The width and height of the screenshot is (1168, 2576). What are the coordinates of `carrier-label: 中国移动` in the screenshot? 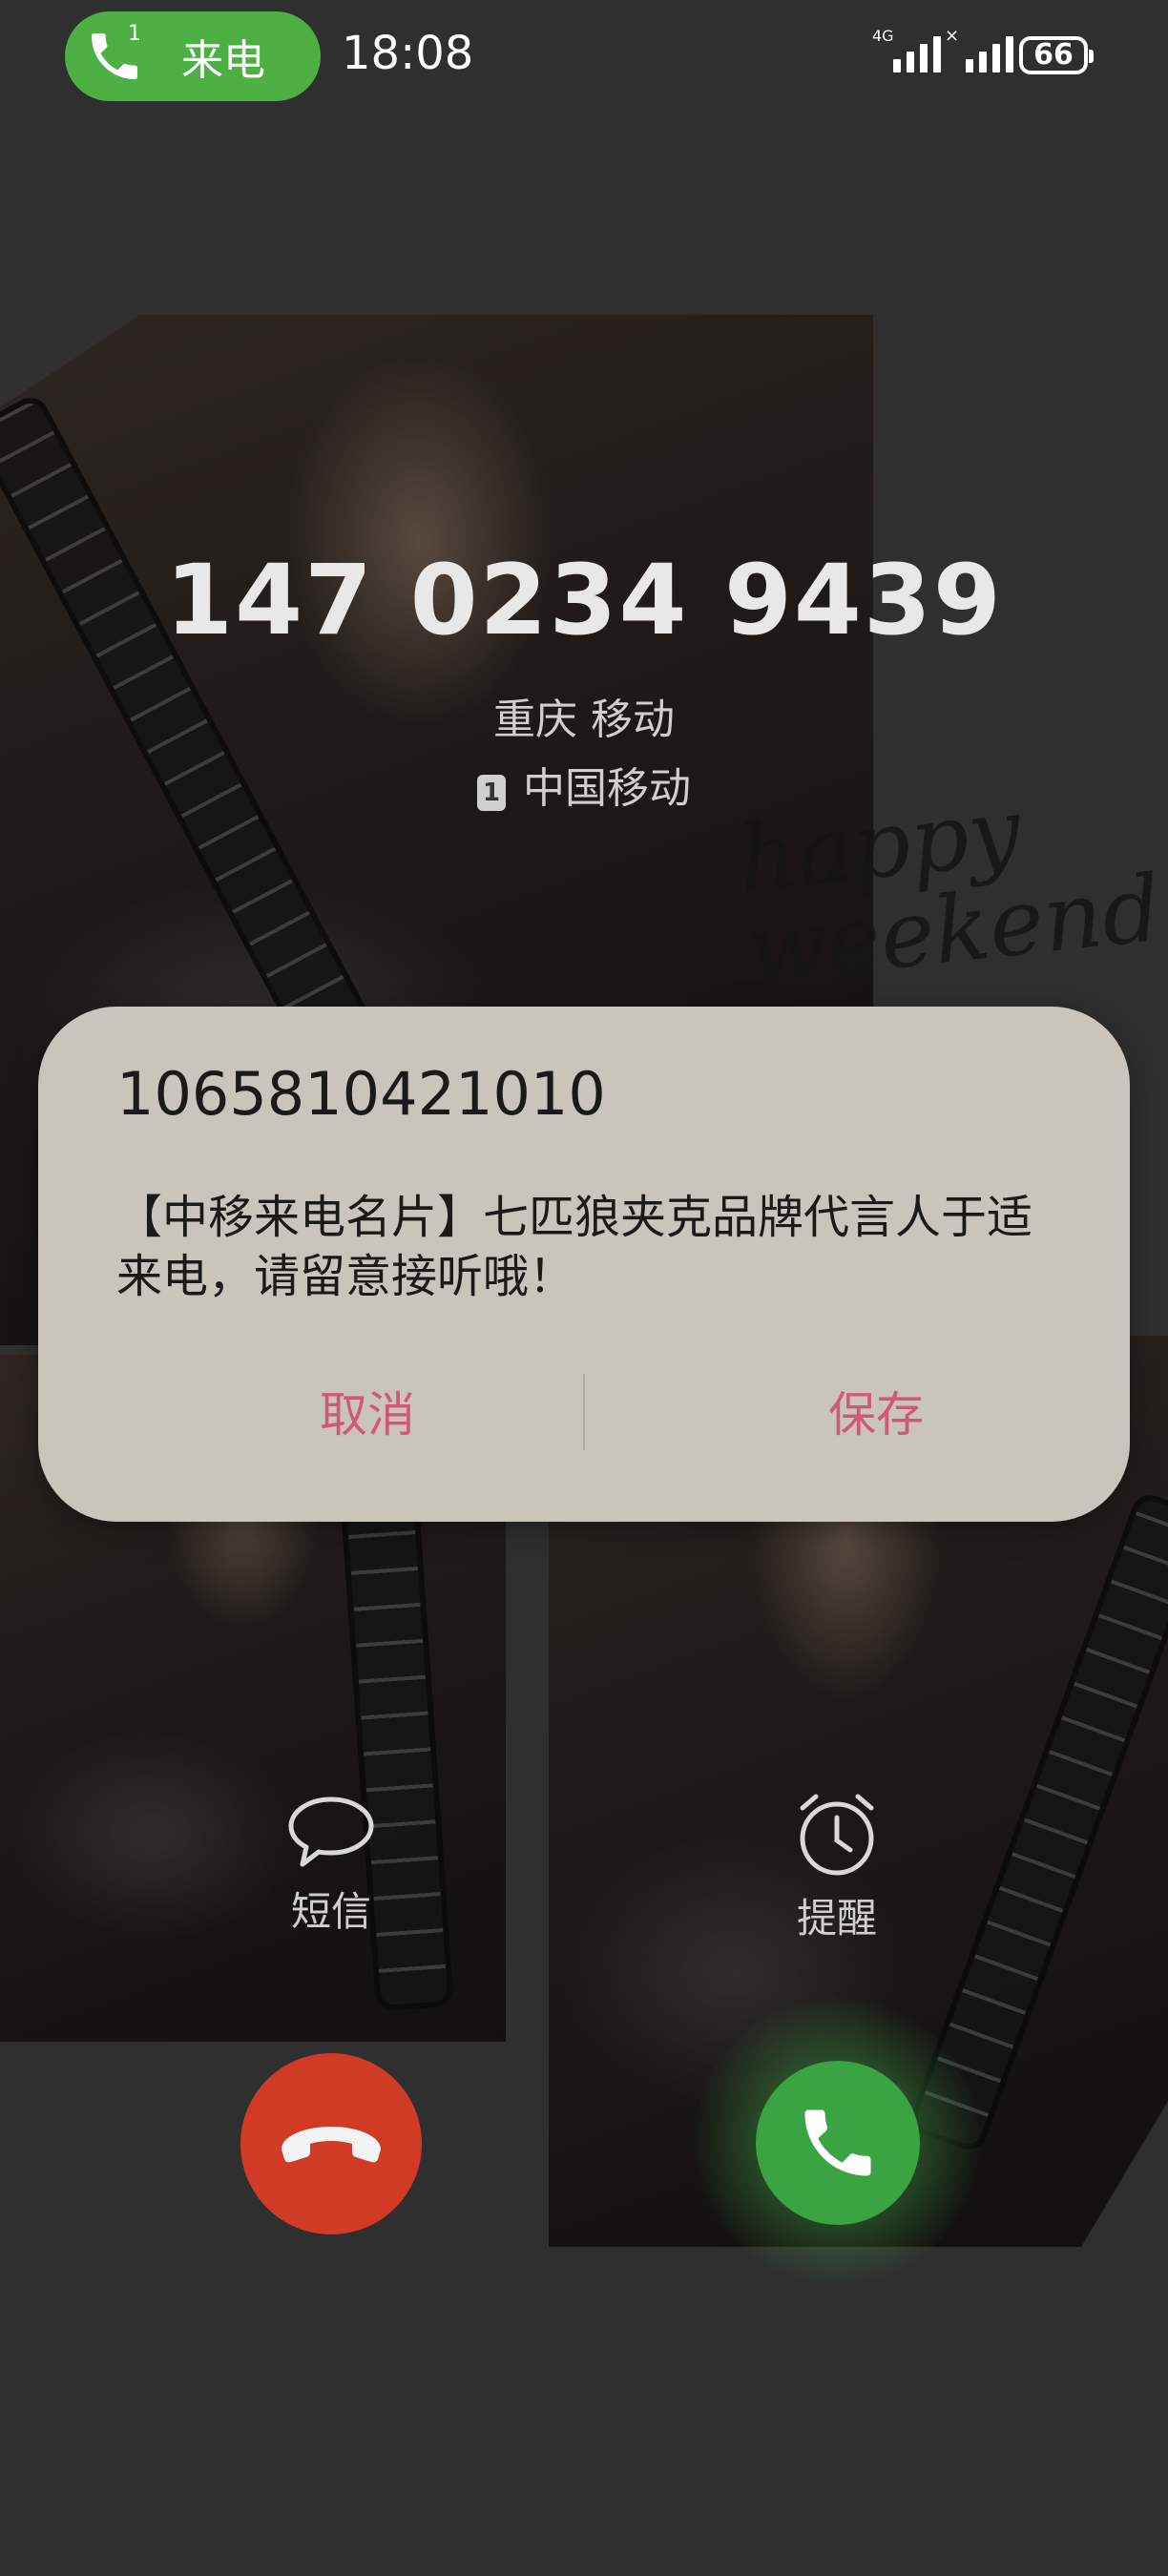 It's located at (607, 788).